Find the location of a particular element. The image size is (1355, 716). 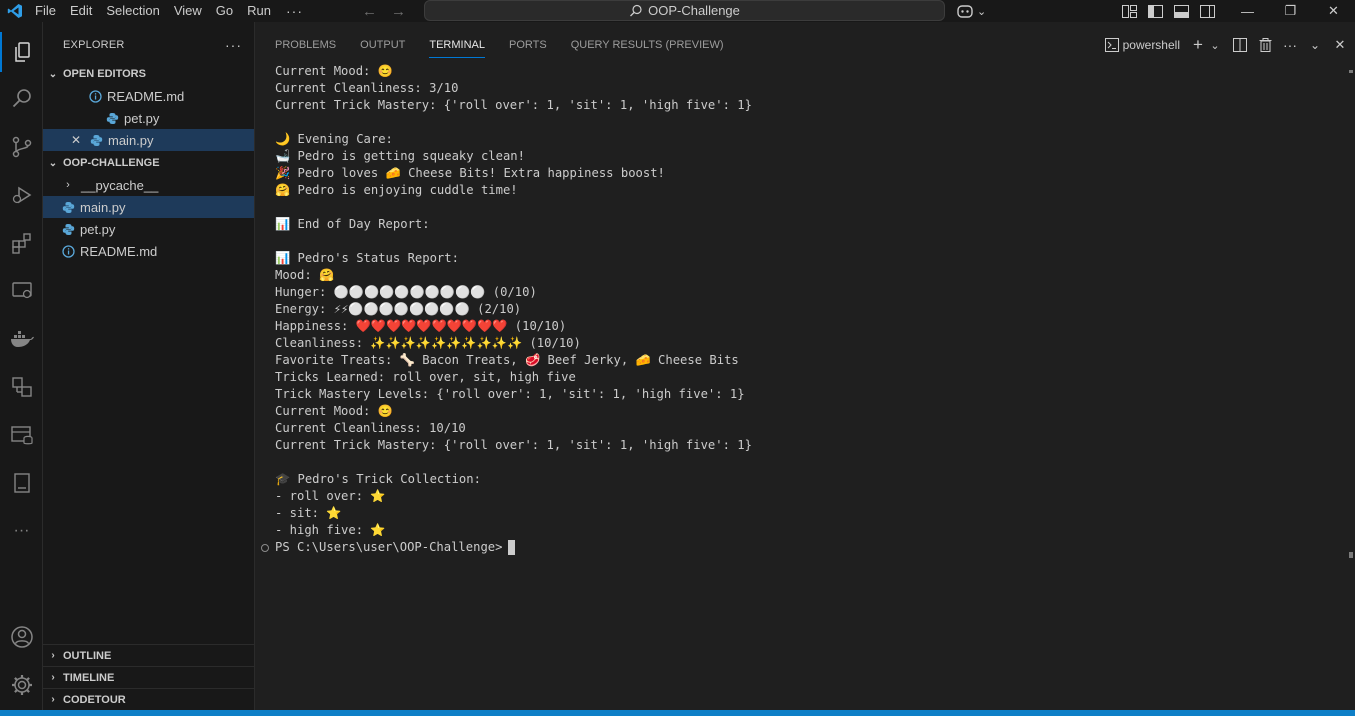

forward-arrow-icon: → is located at coordinates (398, 11).